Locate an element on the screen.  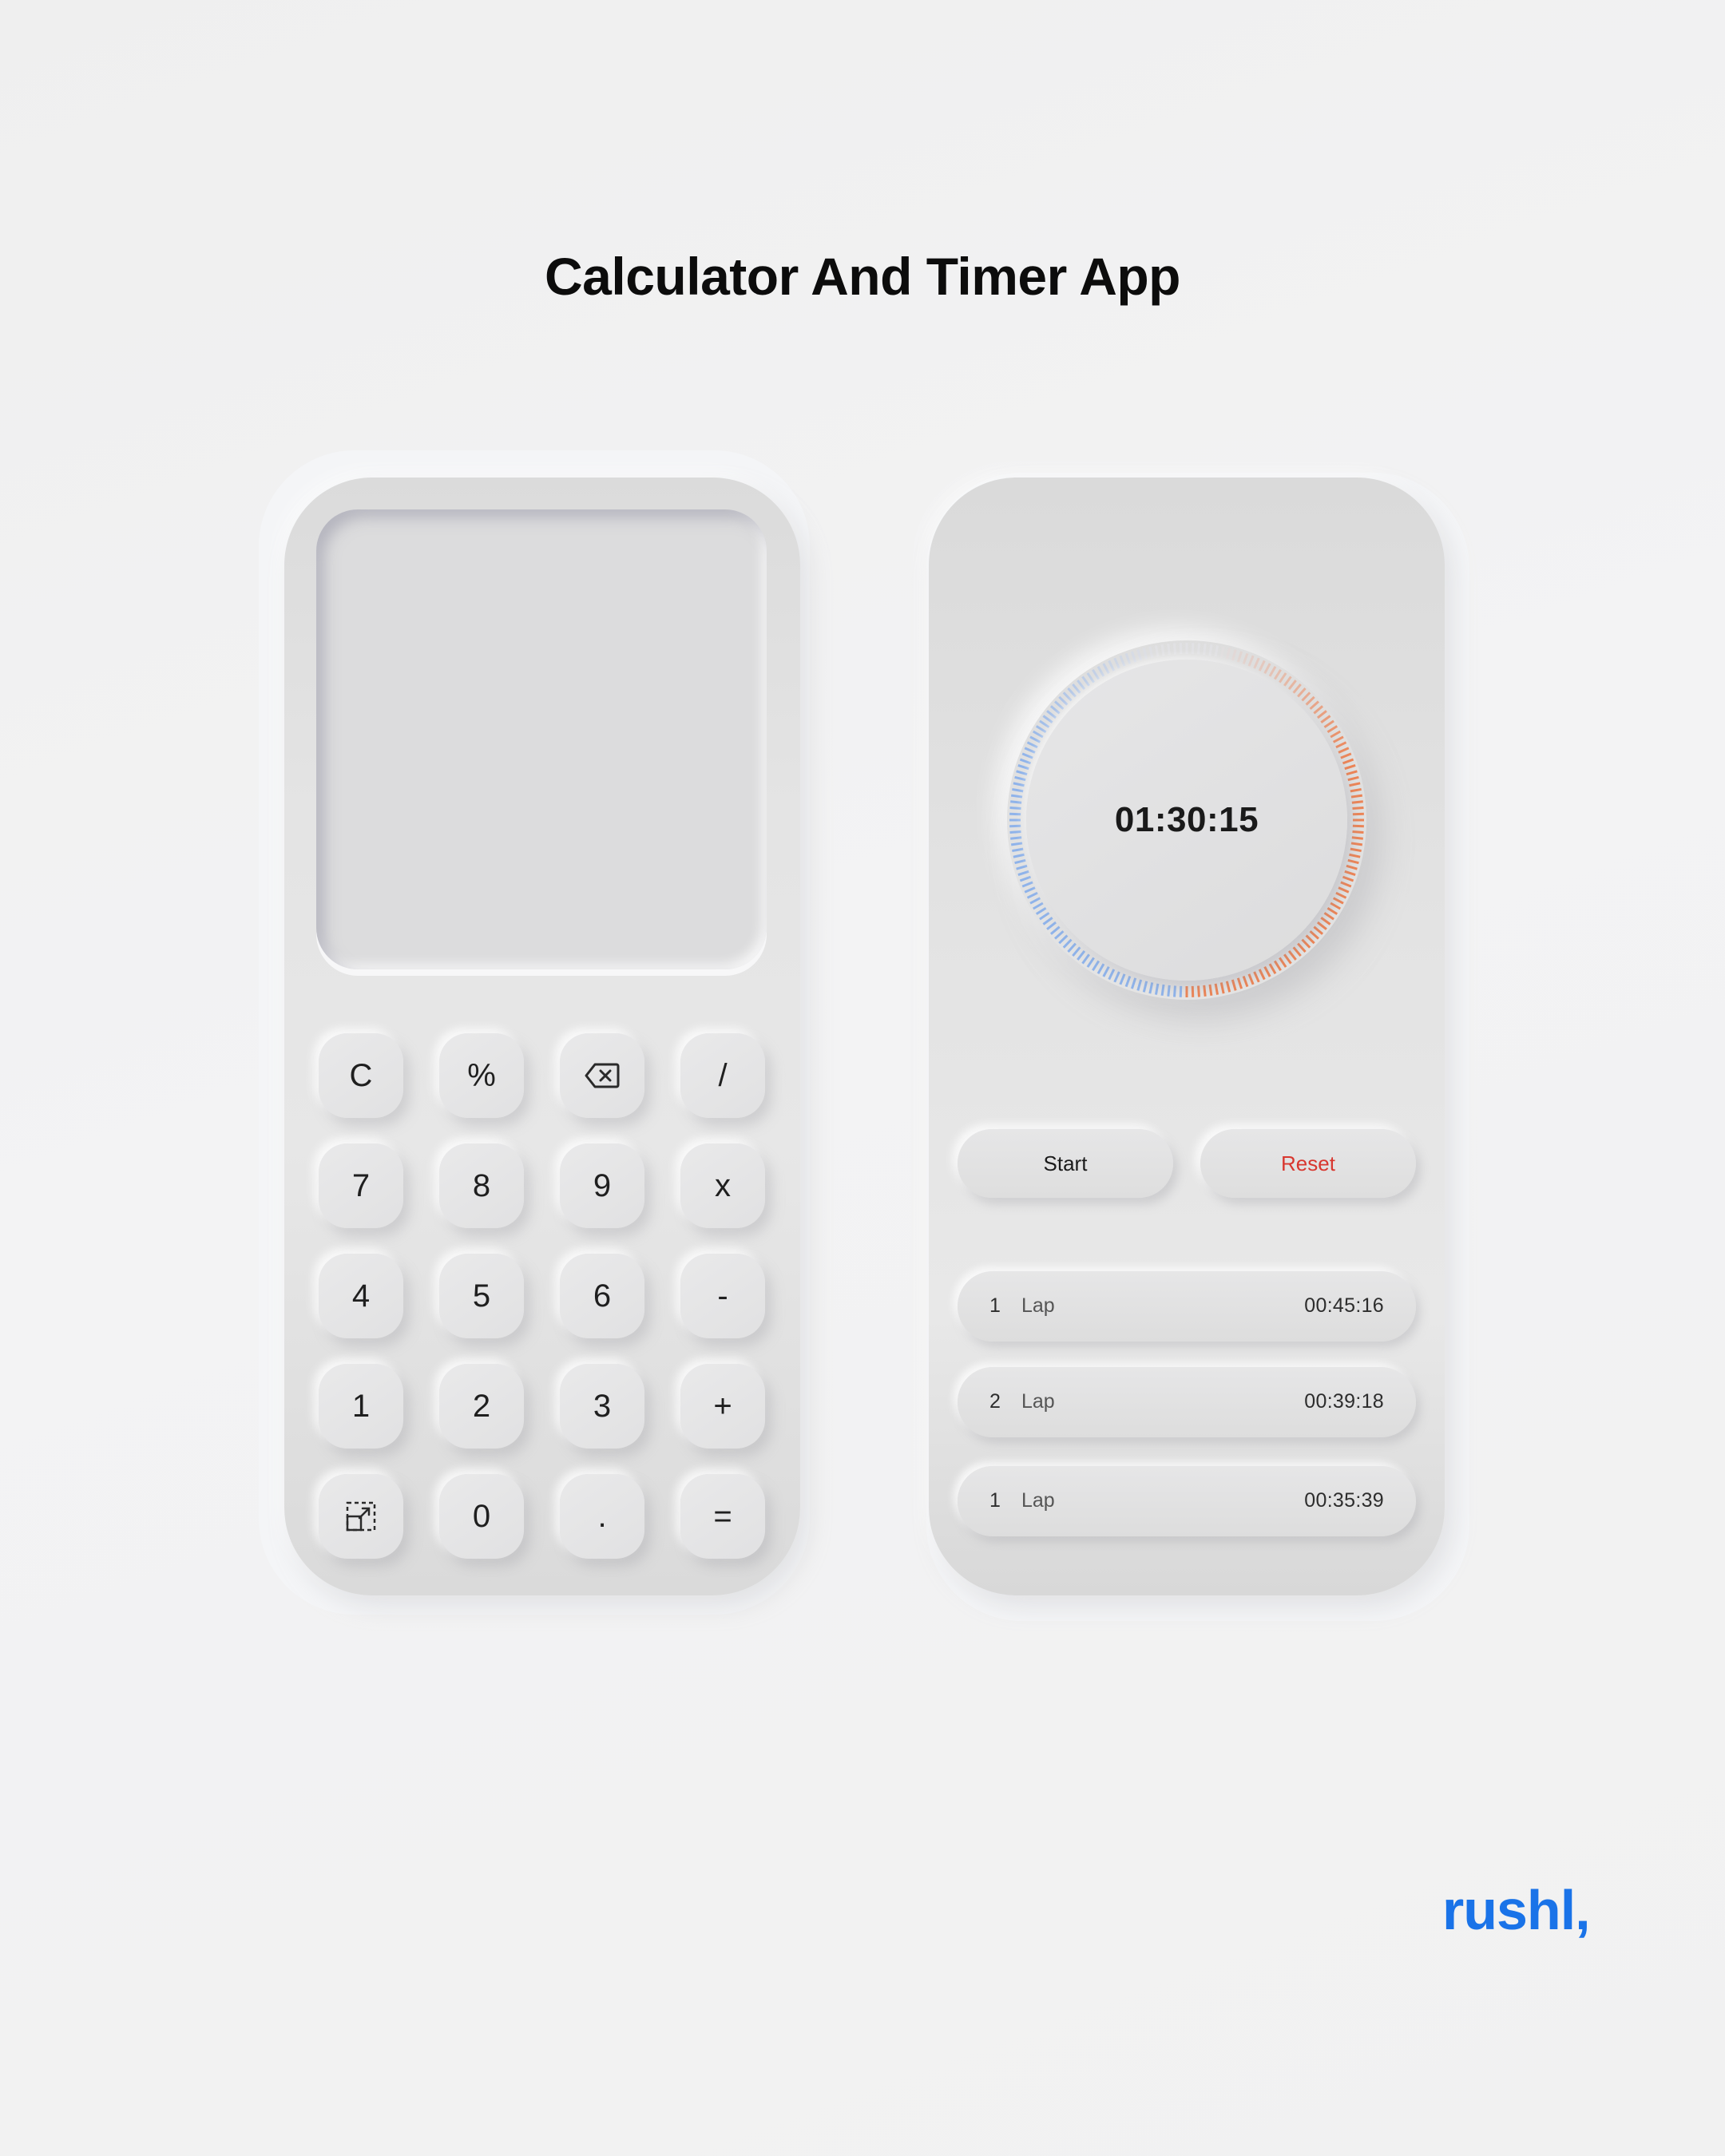
digit-3-key: 3 is located at coordinates (602, 1406).